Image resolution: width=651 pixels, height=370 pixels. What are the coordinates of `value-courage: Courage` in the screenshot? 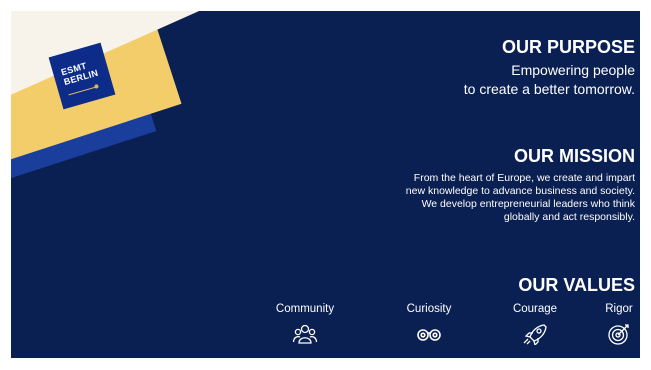 It's located at (535, 324).